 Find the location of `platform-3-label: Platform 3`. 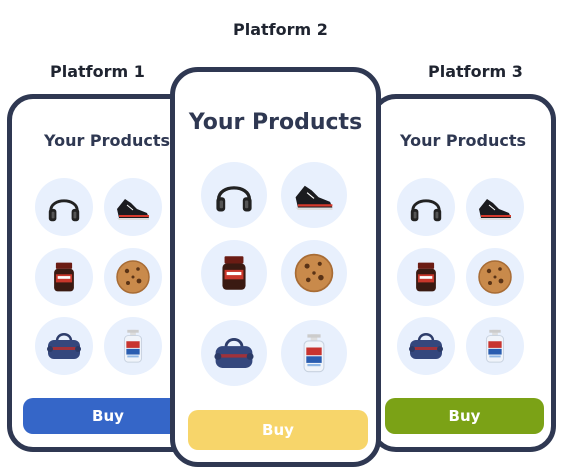

platform-3-label: Platform 3 is located at coordinates (475, 71).